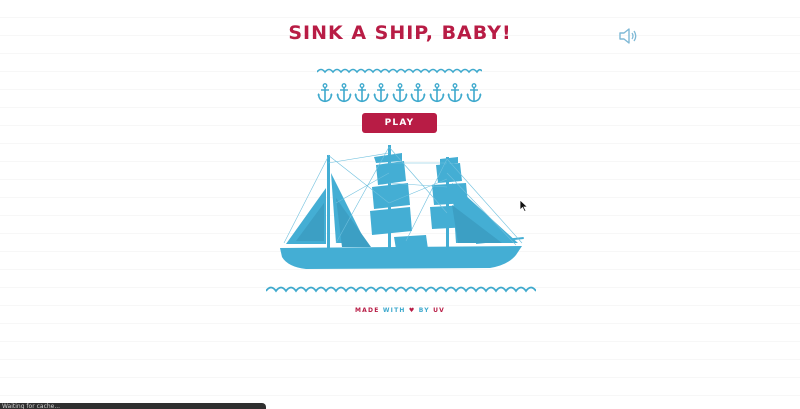 The width and height of the screenshot is (800, 409). I want to click on heart-icon: ♥, so click(412, 310).